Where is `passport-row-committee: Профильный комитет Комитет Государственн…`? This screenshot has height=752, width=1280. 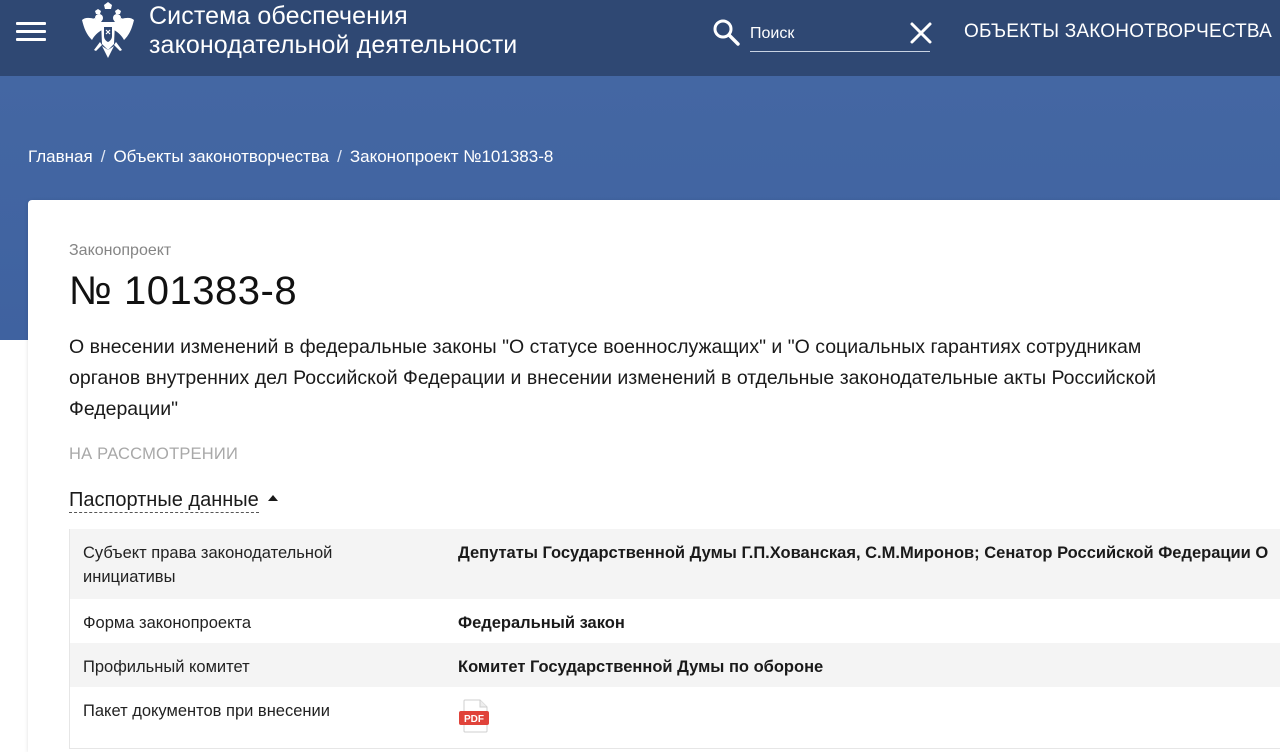
passport-row-committee: Профильный комитет Комитет Государственн… is located at coordinates (675, 665).